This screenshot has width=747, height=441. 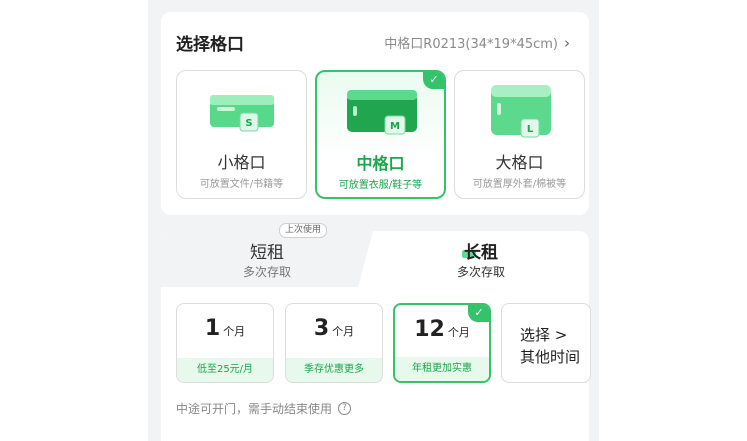 What do you see at coordinates (254, 409) in the screenshot?
I see `usage-note-text: 中途可开门，需手动结束使用` at bounding box center [254, 409].